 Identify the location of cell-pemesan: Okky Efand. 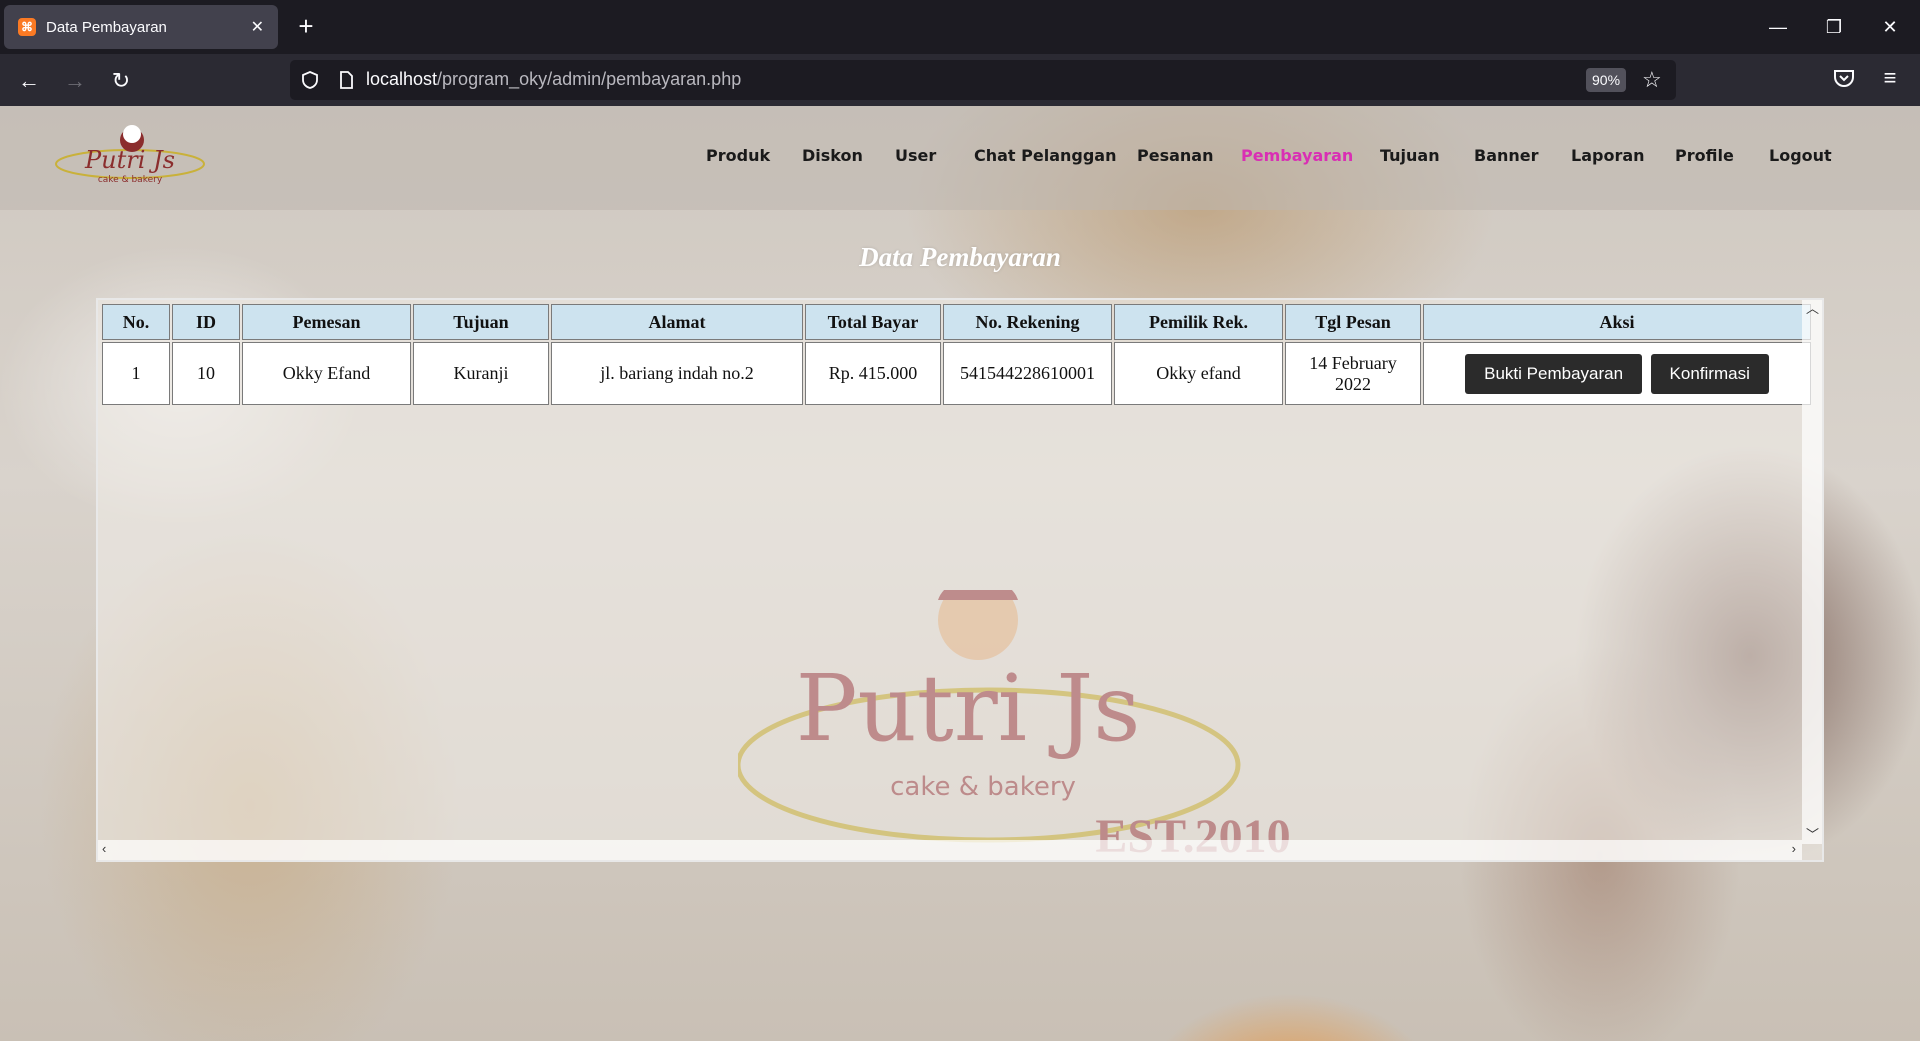
(326, 373).